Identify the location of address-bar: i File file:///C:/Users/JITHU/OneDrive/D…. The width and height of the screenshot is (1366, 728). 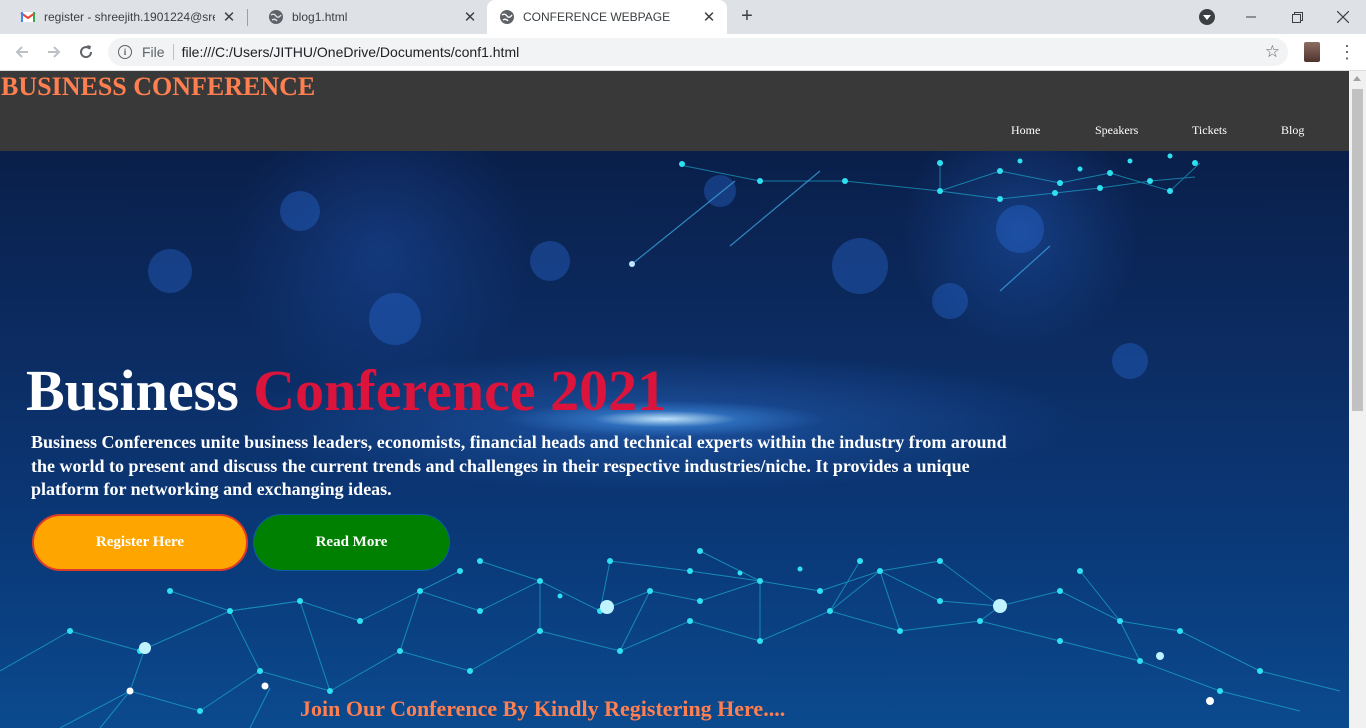
(698, 52).